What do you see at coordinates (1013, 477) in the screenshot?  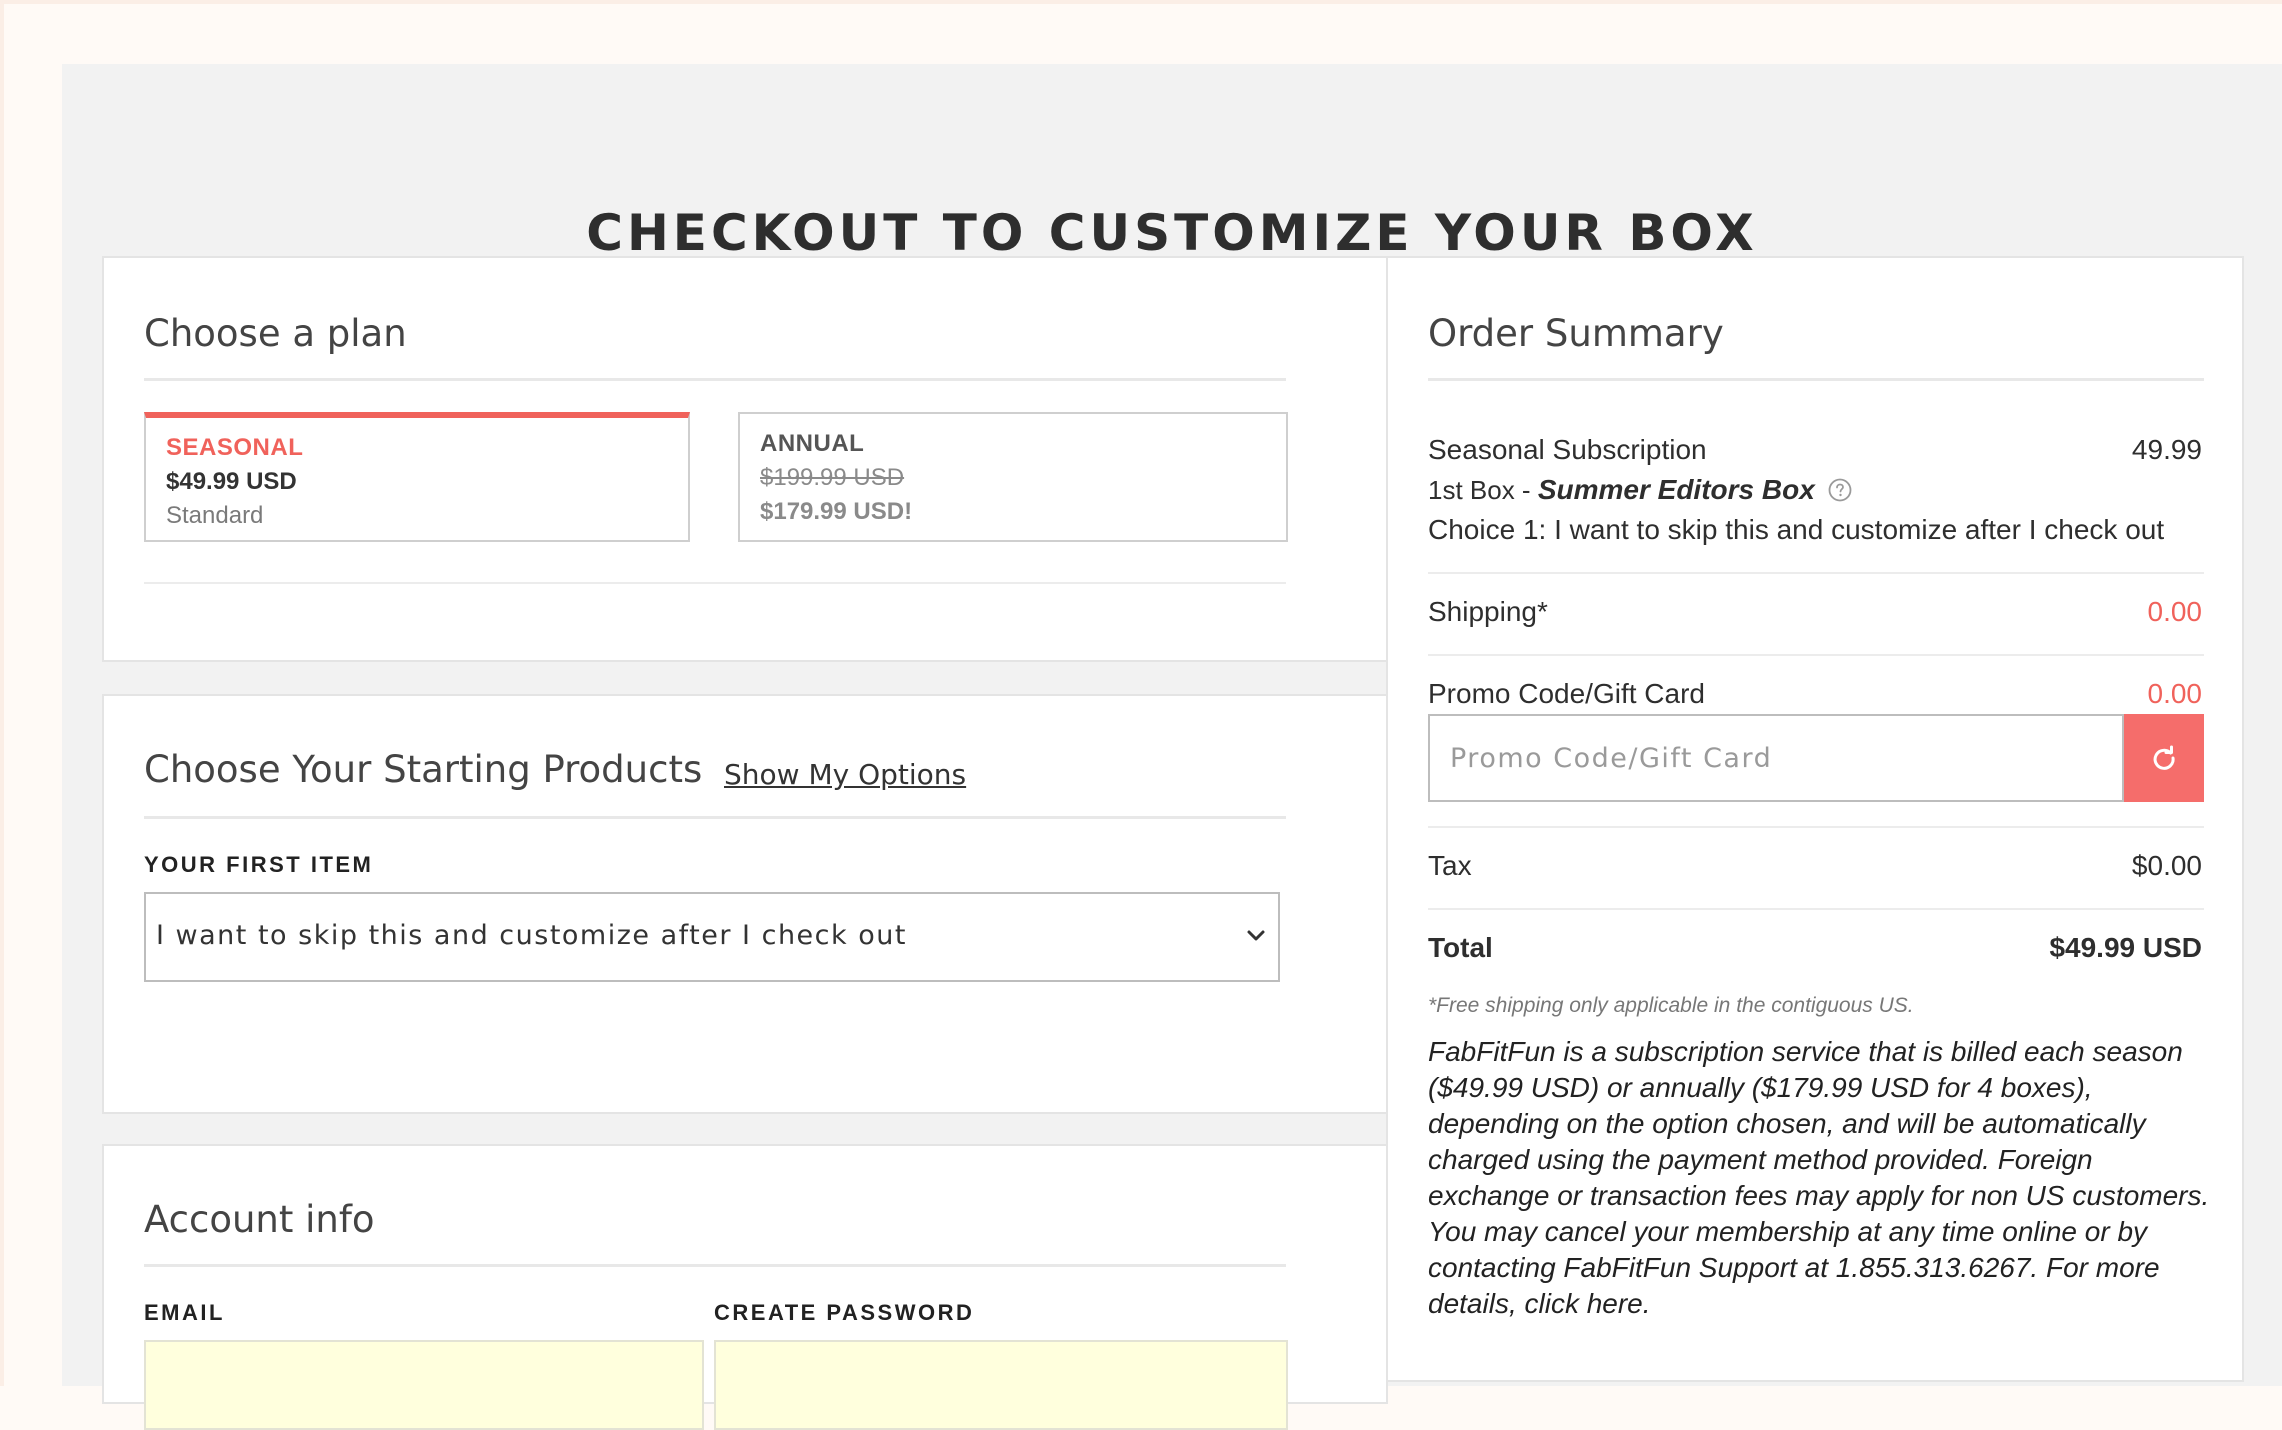 I see `plan-option-annual: ANNUAL $199.99 USD $179.99 USD!` at bounding box center [1013, 477].